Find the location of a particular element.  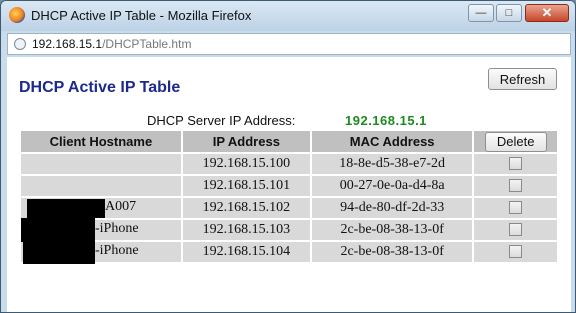

header-mac-address: MAC Address is located at coordinates (392, 141).